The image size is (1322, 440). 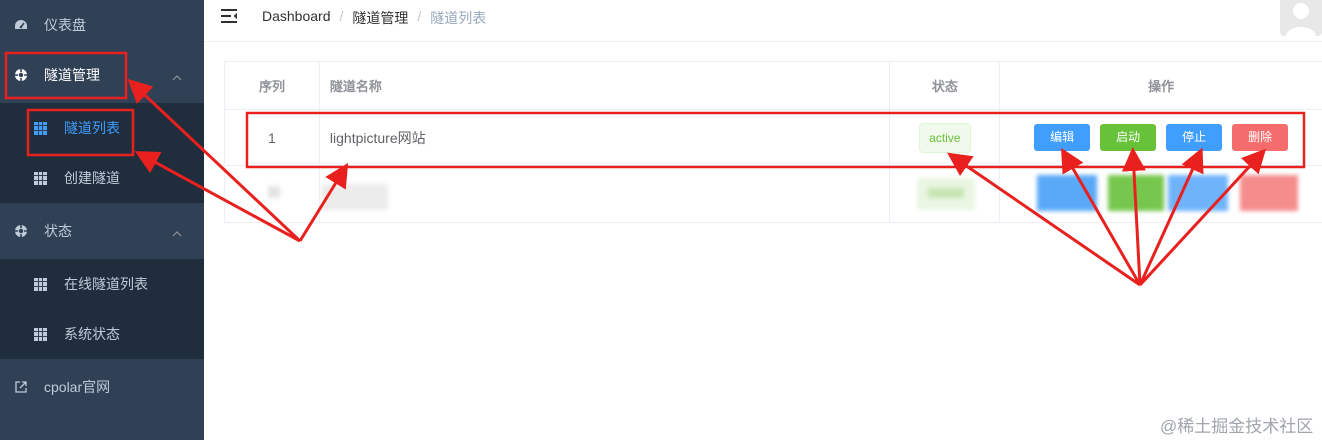 What do you see at coordinates (605, 194) in the screenshot?
I see `row-name-blurred` at bounding box center [605, 194].